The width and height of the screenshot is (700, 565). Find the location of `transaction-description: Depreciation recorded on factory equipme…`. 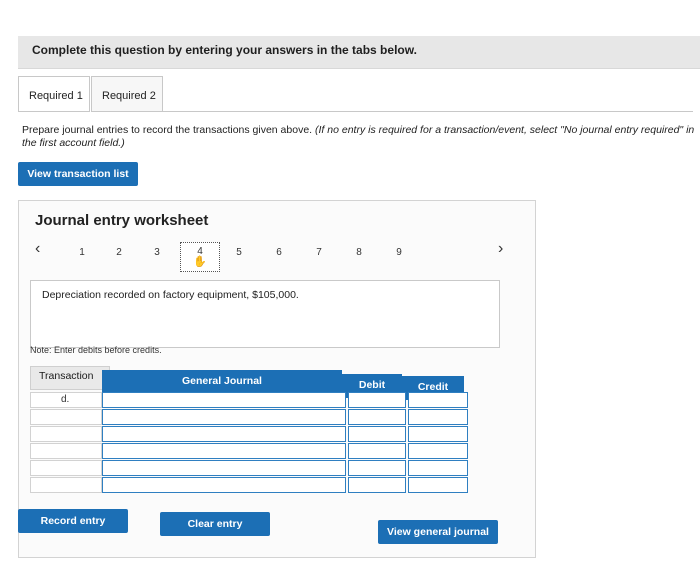

transaction-description: Depreciation recorded on factory equipme… is located at coordinates (170, 295).